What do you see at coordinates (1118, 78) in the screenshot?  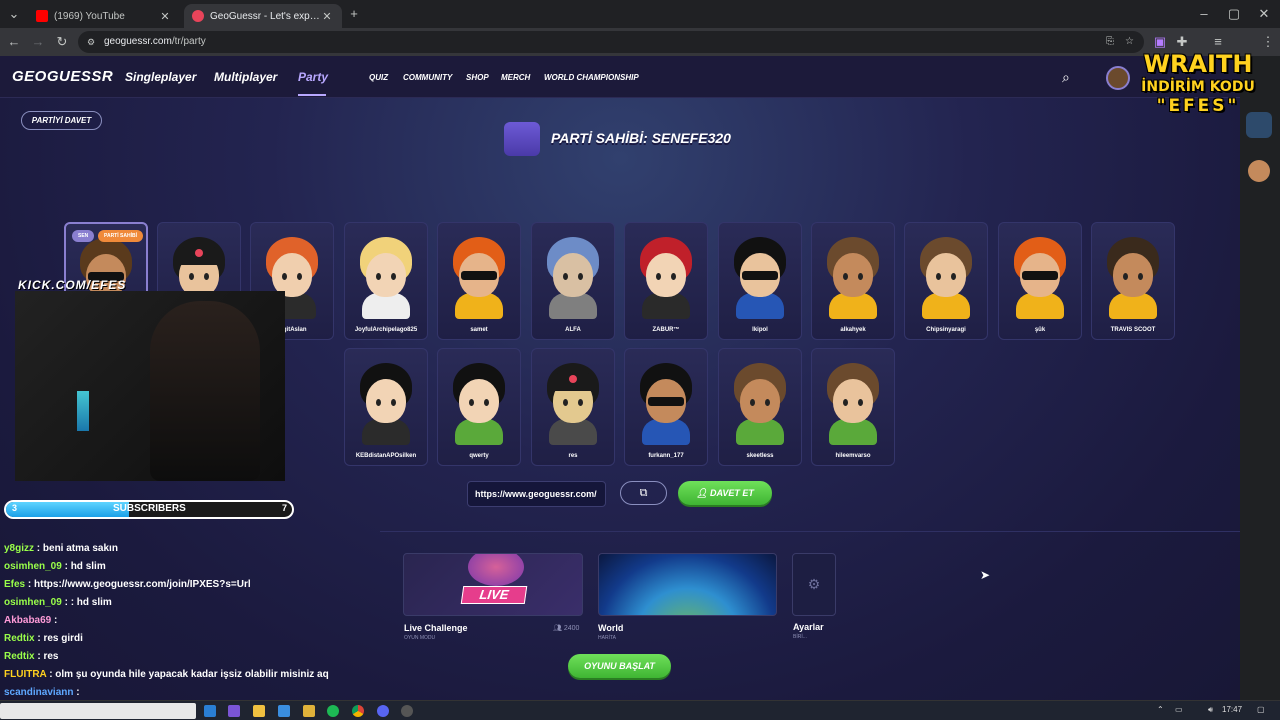 I see `avatar` at bounding box center [1118, 78].